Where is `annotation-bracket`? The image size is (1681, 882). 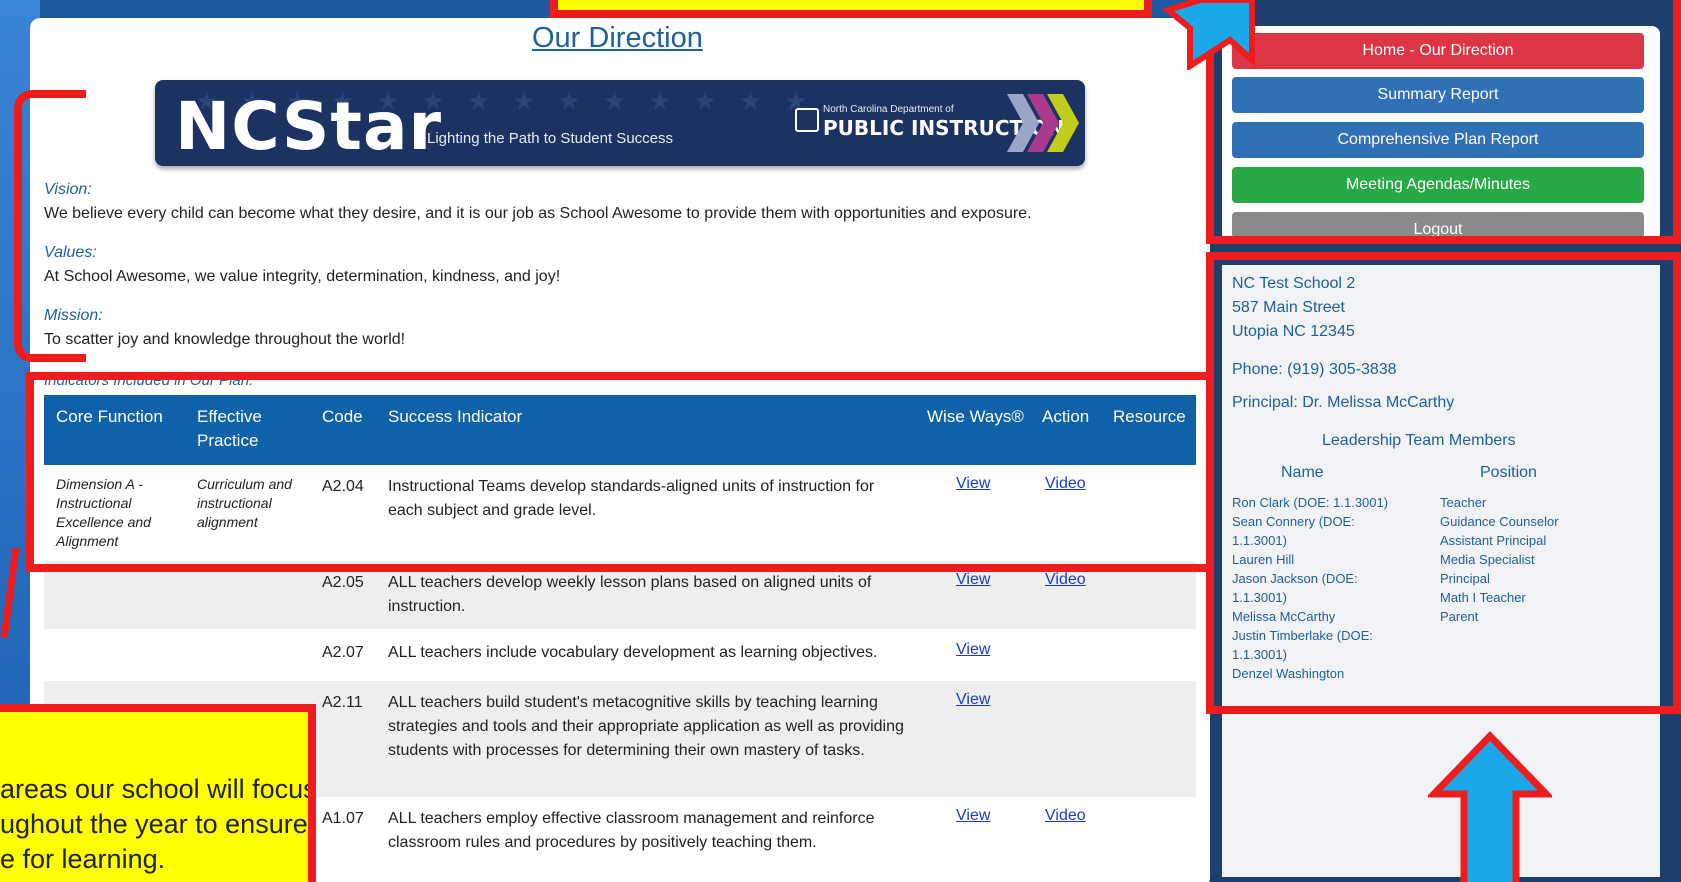 annotation-bracket is located at coordinates (50, 226).